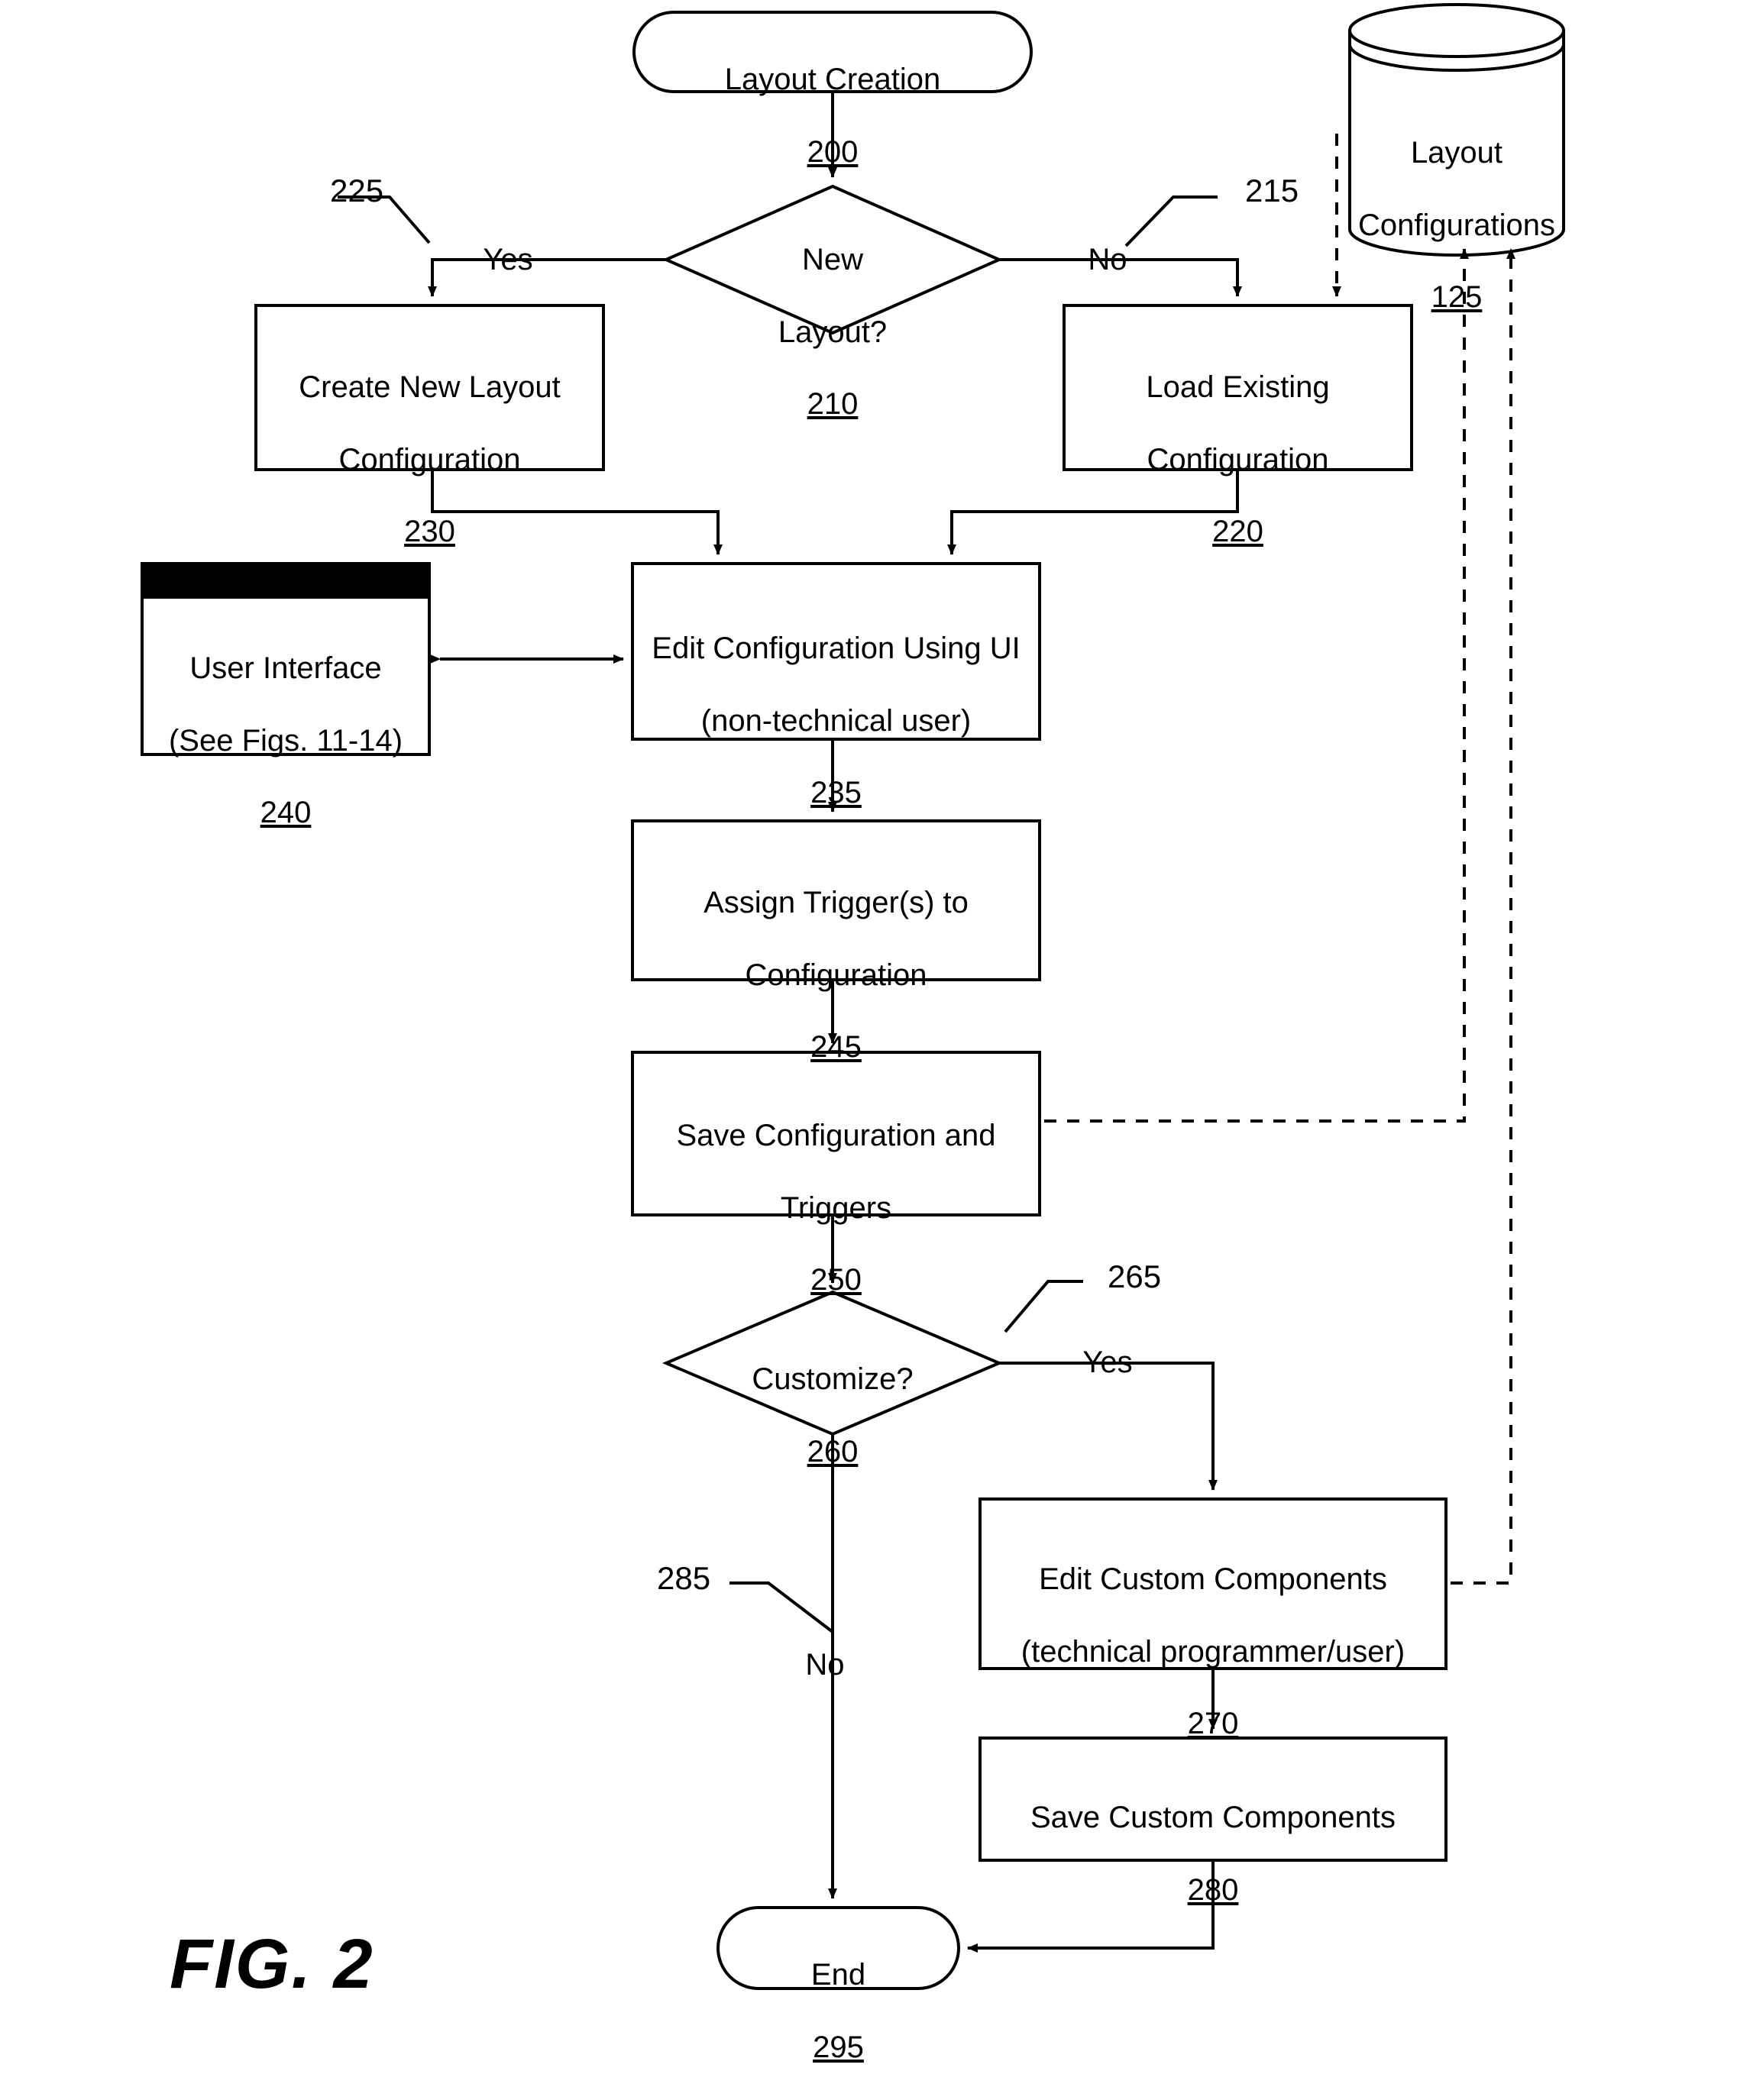 The height and width of the screenshot is (2100, 1737). I want to click on callout-265: 265, so click(1135, 1276).